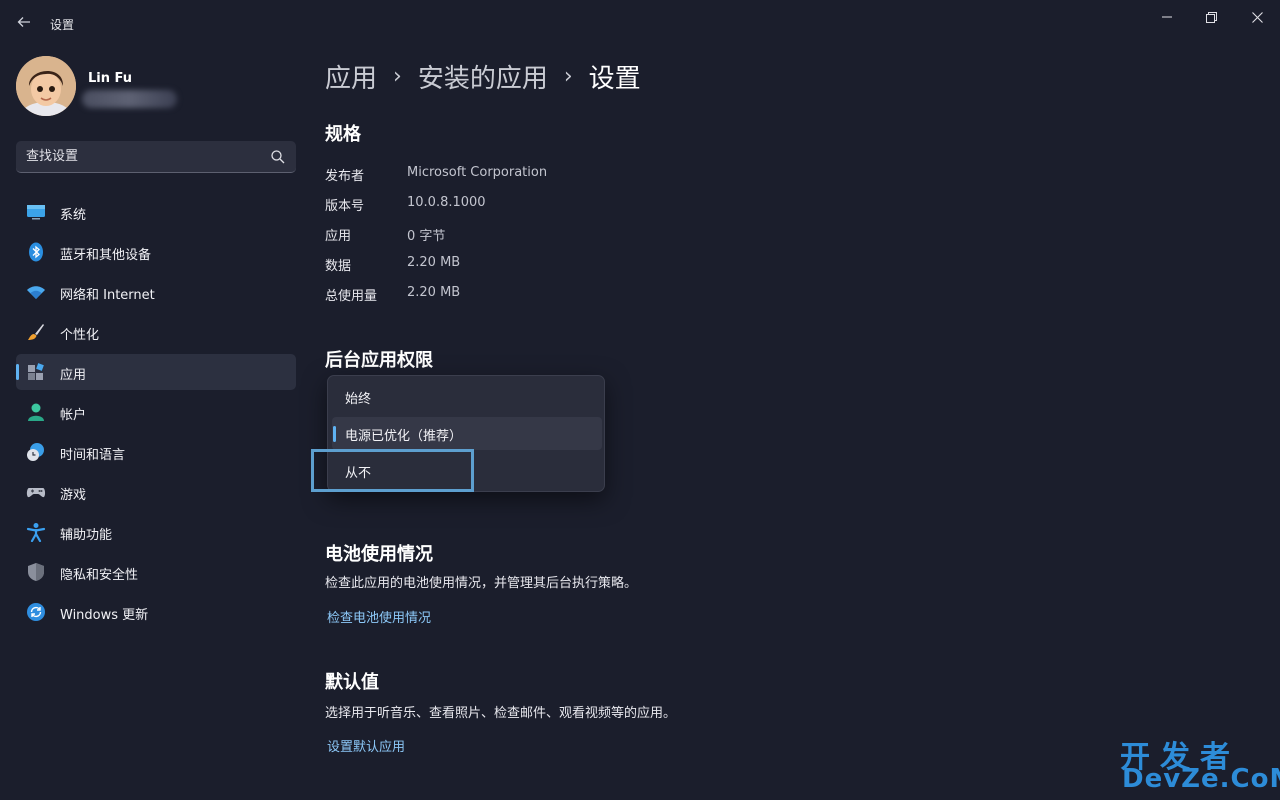 Image resolution: width=1280 pixels, height=800 pixels. What do you see at coordinates (86, 535) in the screenshot?
I see `sidebar-item-label: 辅助功能` at bounding box center [86, 535].